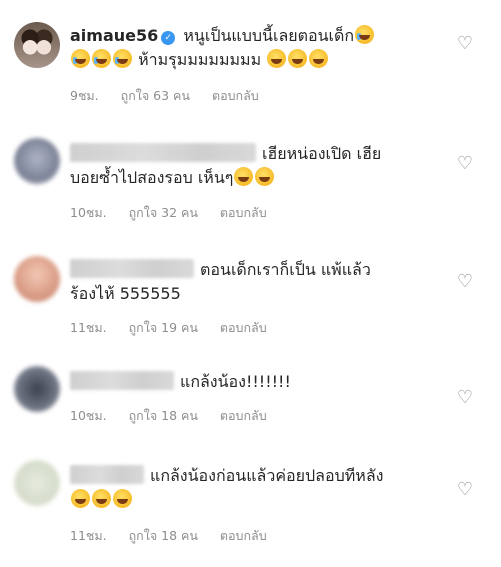  I want to click on comment-text: แกล้งน้อง!!!!!!!, so click(245, 382).